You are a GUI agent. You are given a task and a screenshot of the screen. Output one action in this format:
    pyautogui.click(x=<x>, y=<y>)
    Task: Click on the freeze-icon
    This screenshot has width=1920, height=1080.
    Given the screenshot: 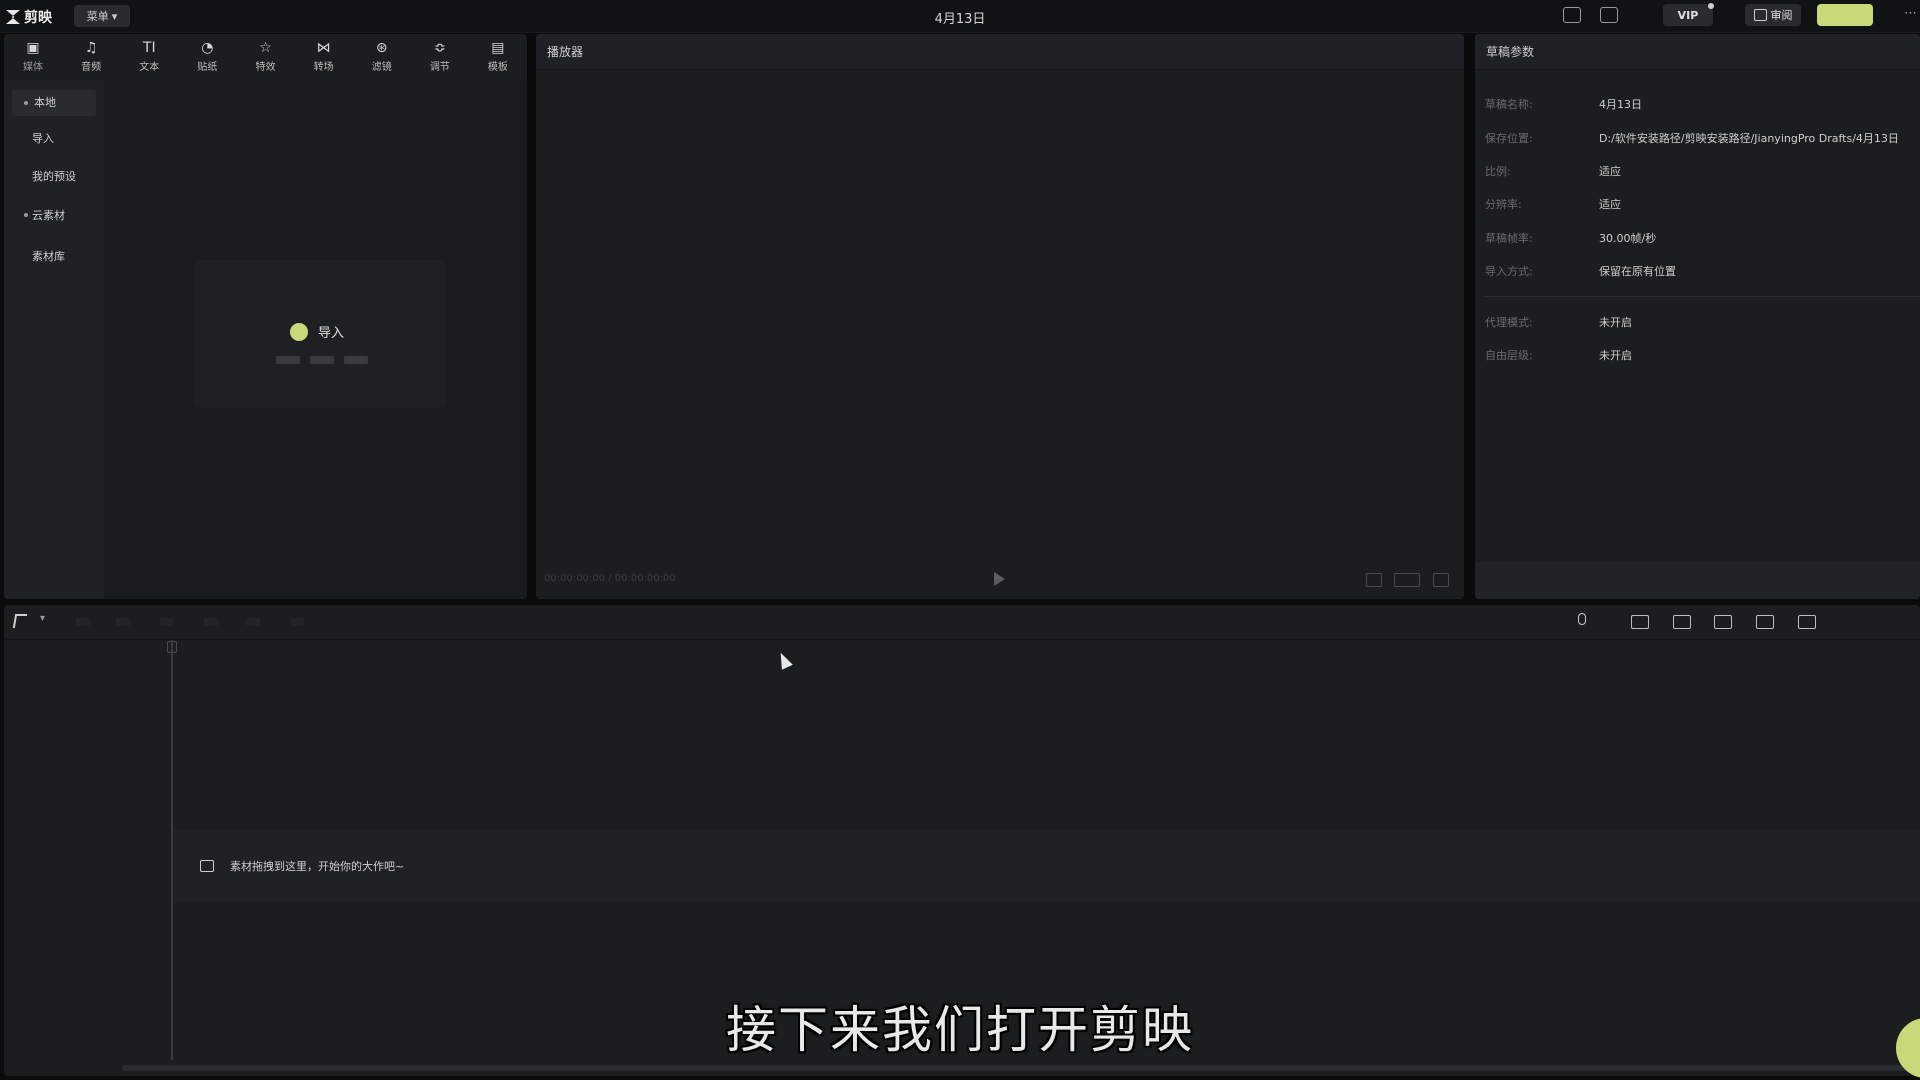 What is the action you would take?
    pyautogui.click(x=253, y=622)
    